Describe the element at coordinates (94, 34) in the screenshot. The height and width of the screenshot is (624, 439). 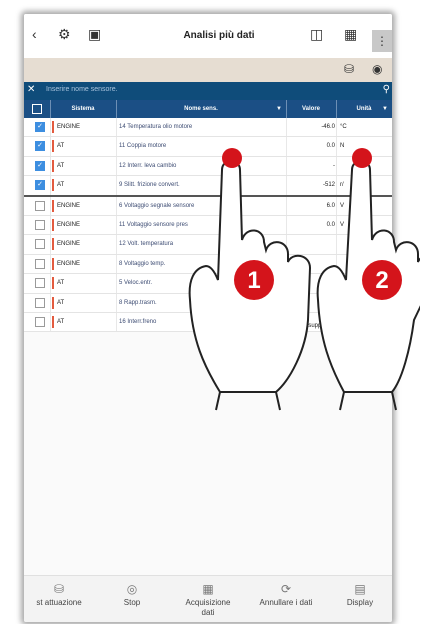
I see `tools-icon: ▣` at that location.